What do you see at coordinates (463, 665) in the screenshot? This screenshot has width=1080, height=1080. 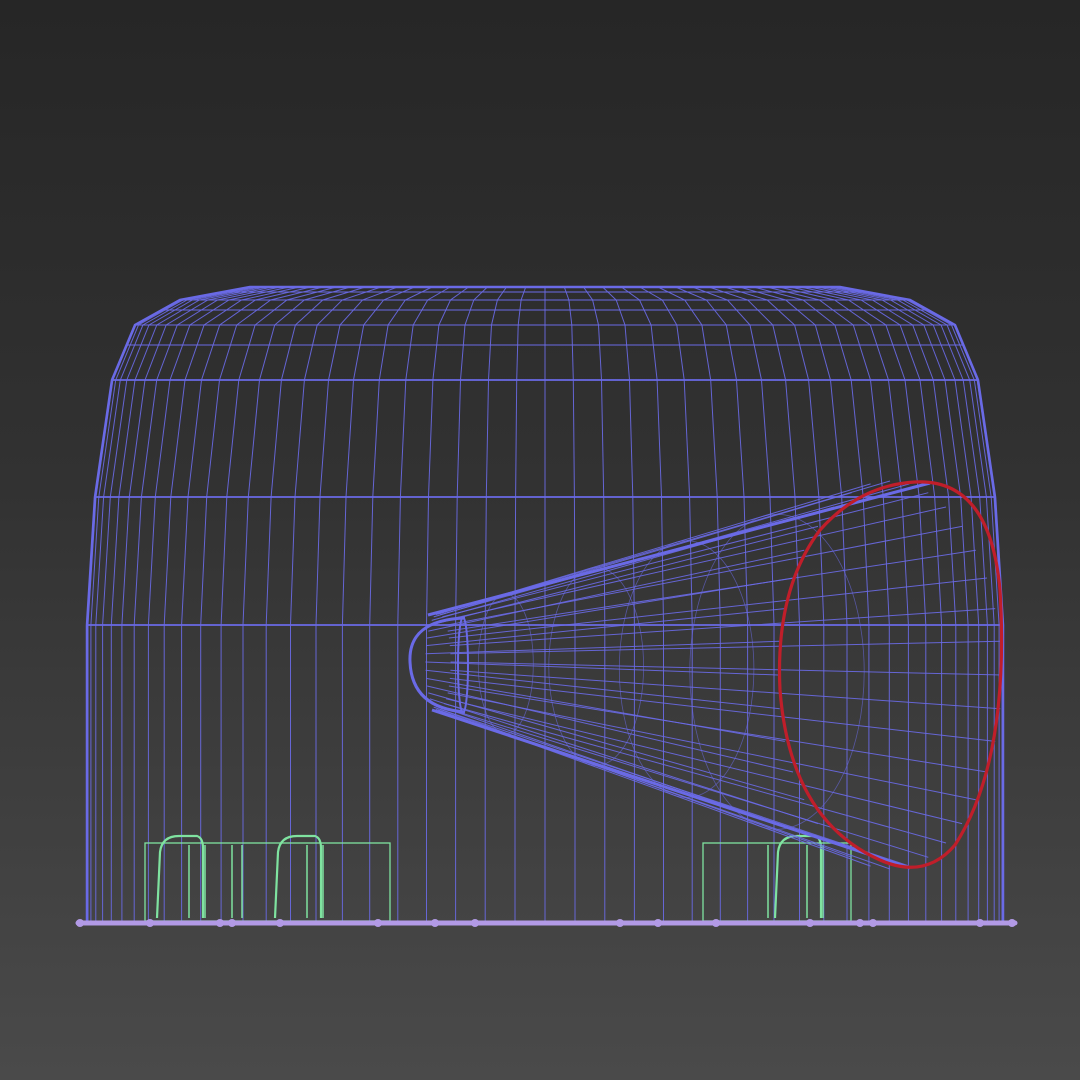 I see `cone-tip-rim` at bounding box center [463, 665].